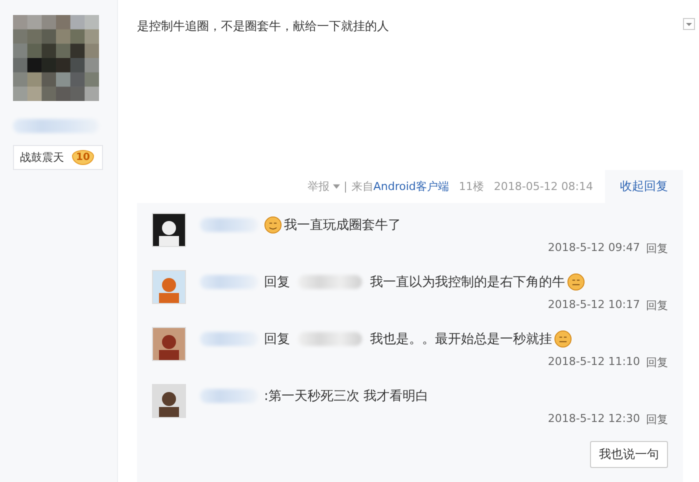 This screenshot has width=699, height=482. What do you see at coordinates (411, 186) in the screenshot?
I see `source-link: Android客户端` at bounding box center [411, 186].